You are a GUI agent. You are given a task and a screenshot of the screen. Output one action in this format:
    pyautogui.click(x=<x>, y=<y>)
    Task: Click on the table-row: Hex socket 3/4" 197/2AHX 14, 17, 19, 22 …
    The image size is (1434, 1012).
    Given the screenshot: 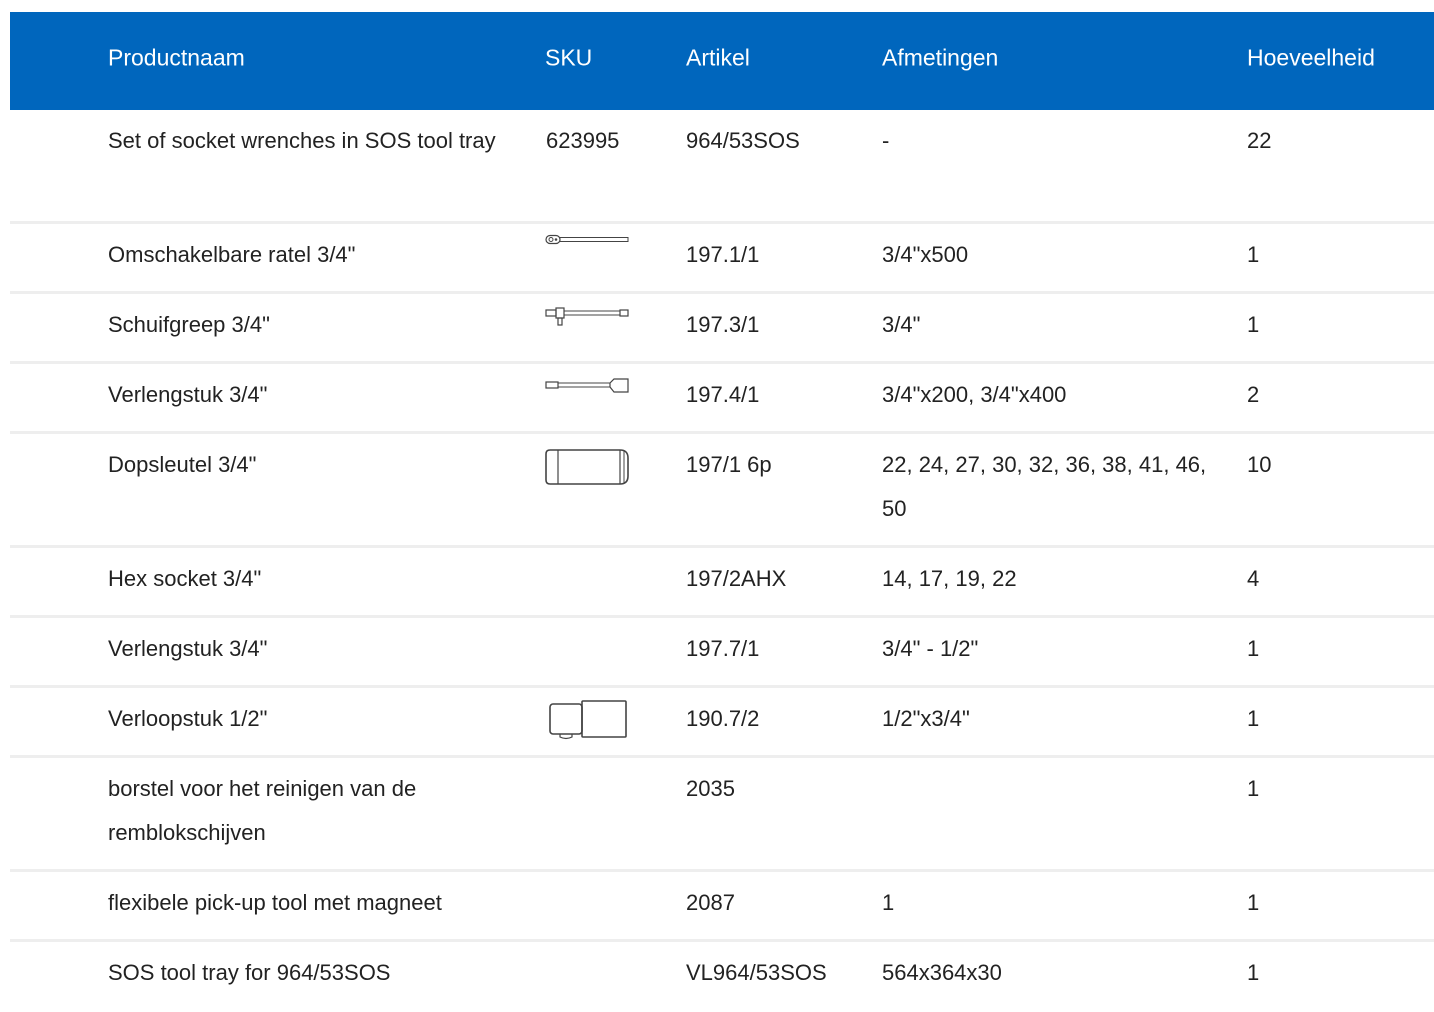 What is the action you would take?
    pyautogui.click(x=722, y=583)
    